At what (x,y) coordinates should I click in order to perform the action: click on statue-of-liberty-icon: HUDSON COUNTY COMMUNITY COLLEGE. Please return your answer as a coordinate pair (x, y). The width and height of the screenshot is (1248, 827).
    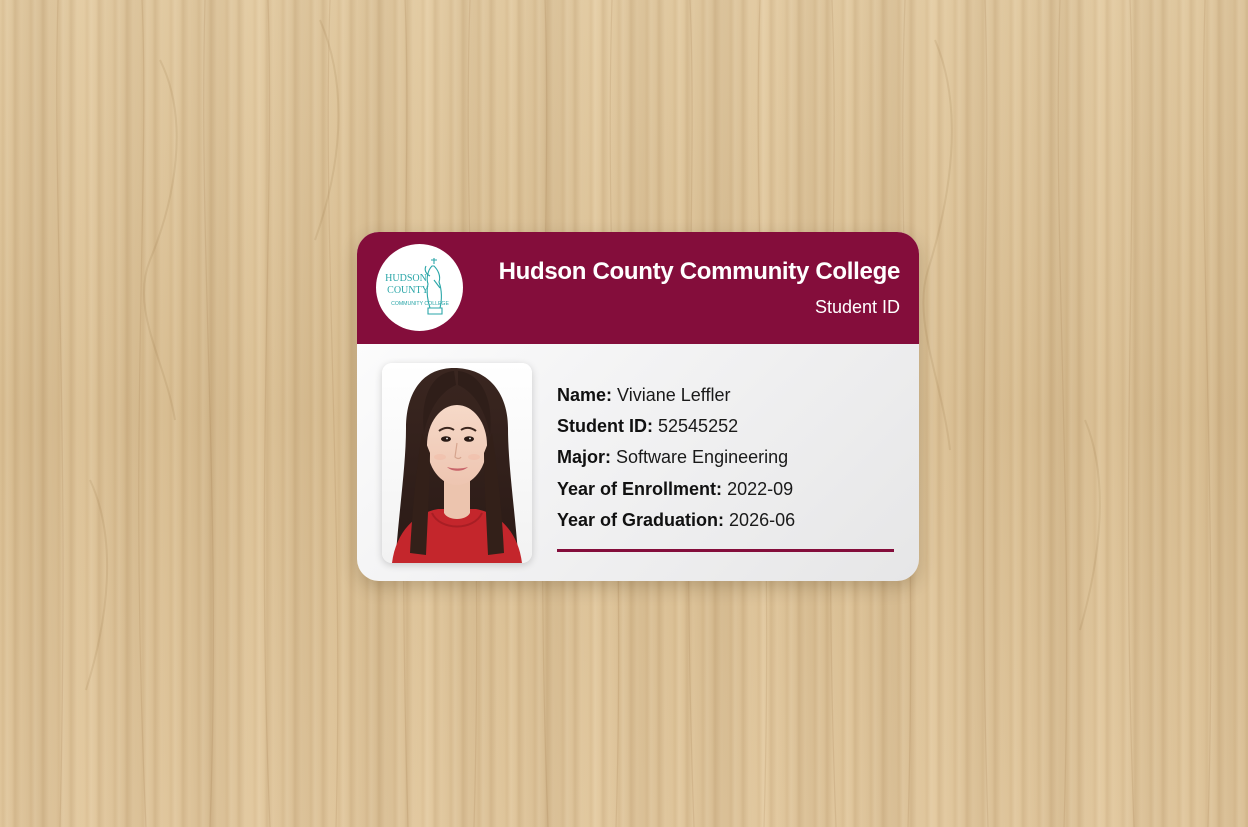
    Looking at the image, I should click on (417, 286).